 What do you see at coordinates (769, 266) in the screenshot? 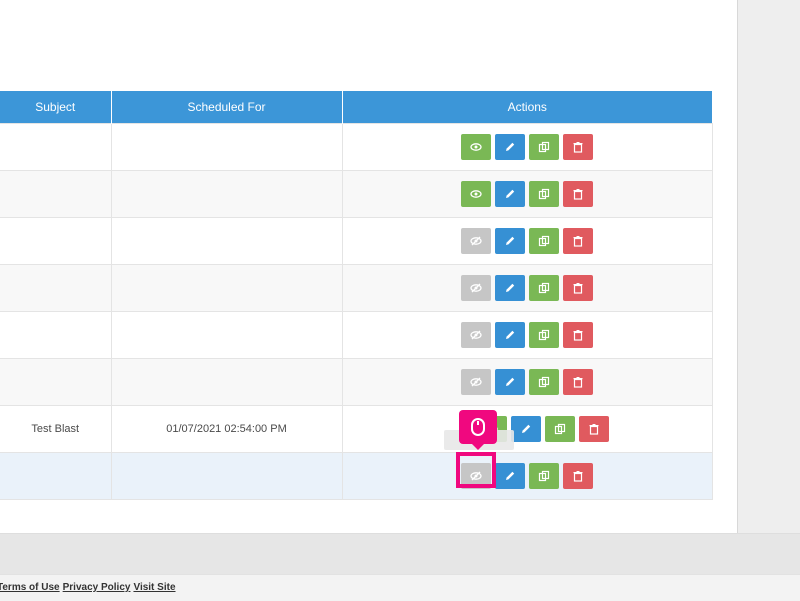
I see `right-gutter` at bounding box center [769, 266].